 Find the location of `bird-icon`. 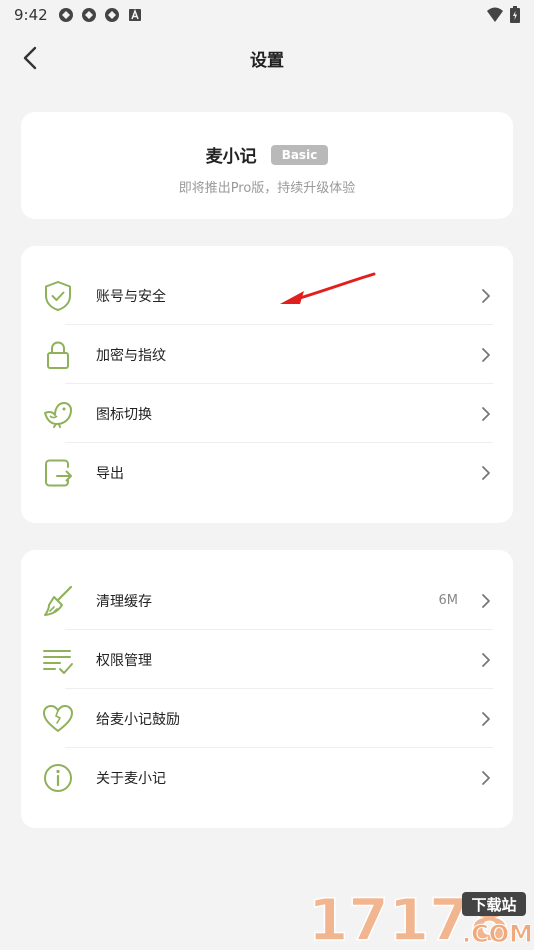

bird-icon is located at coordinates (58, 415).